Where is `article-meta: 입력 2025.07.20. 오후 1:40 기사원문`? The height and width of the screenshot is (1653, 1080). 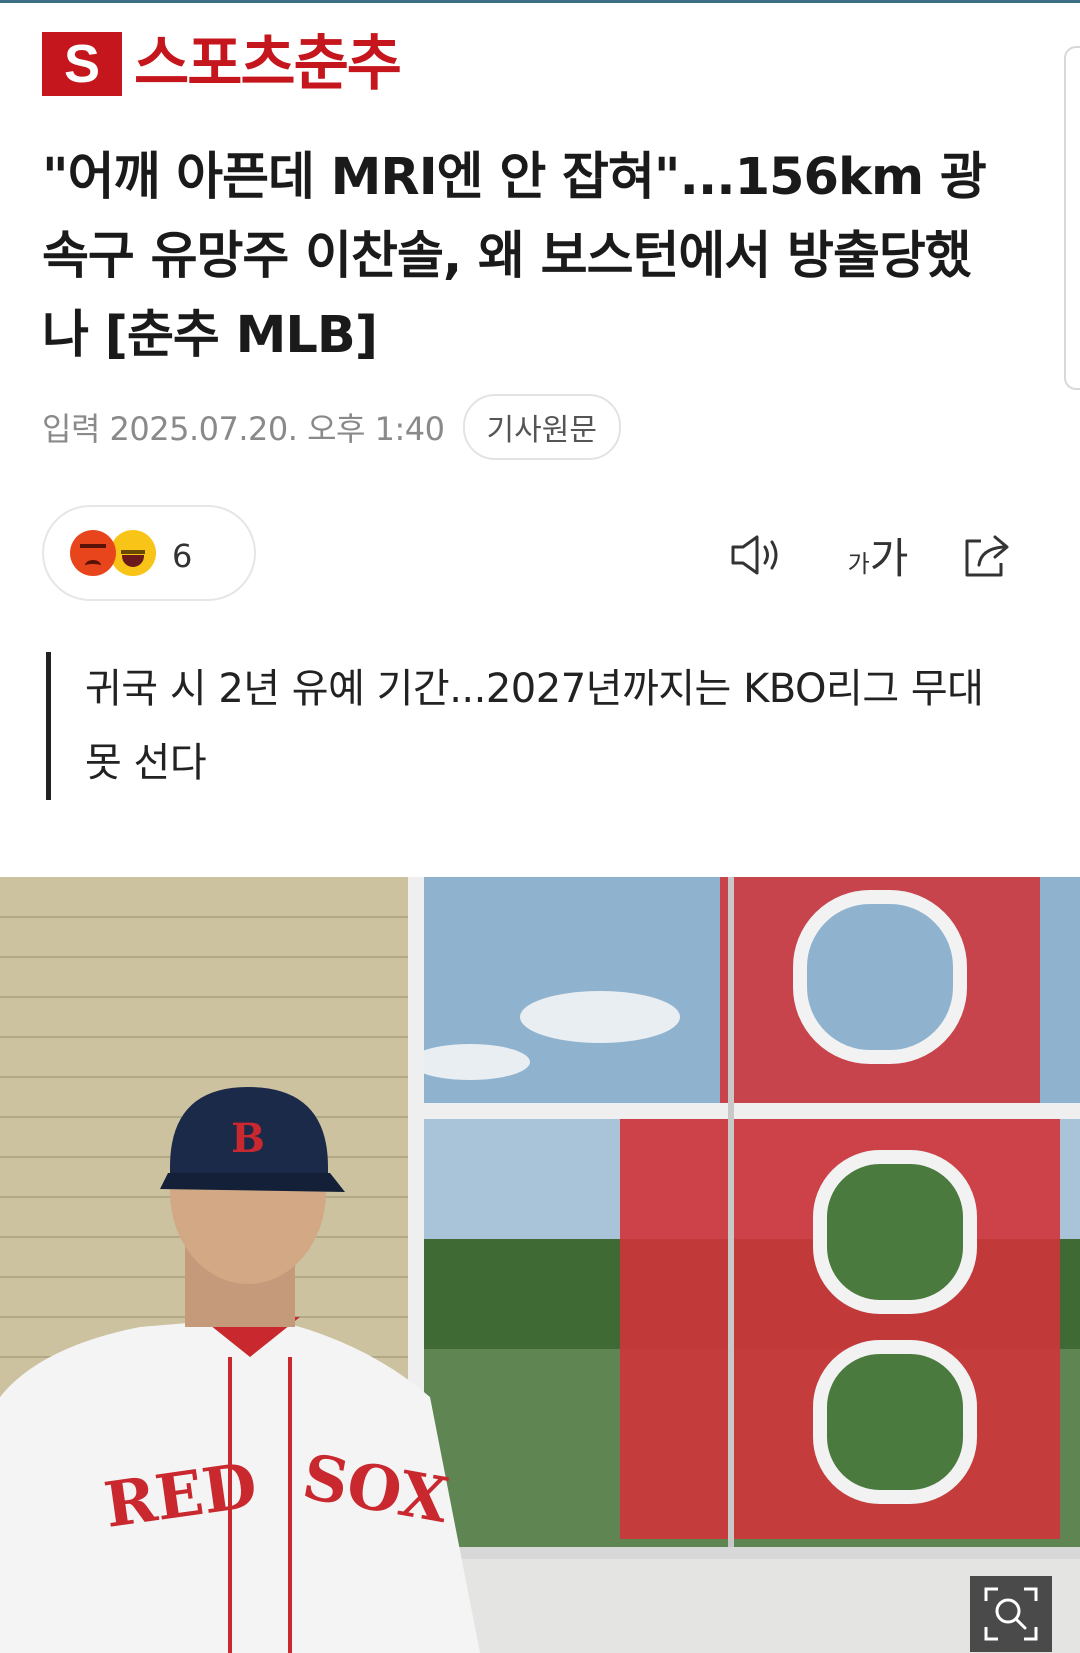 article-meta: 입력 2025.07.20. 오후 1:40 기사원문 is located at coordinates (331, 427).